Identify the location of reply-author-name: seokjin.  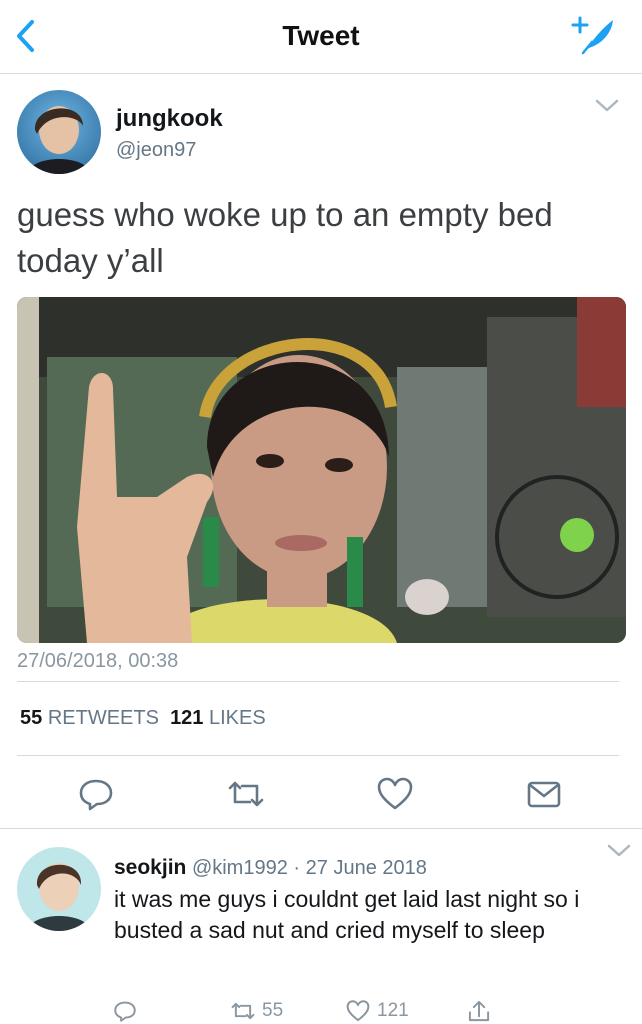
(150, 867).